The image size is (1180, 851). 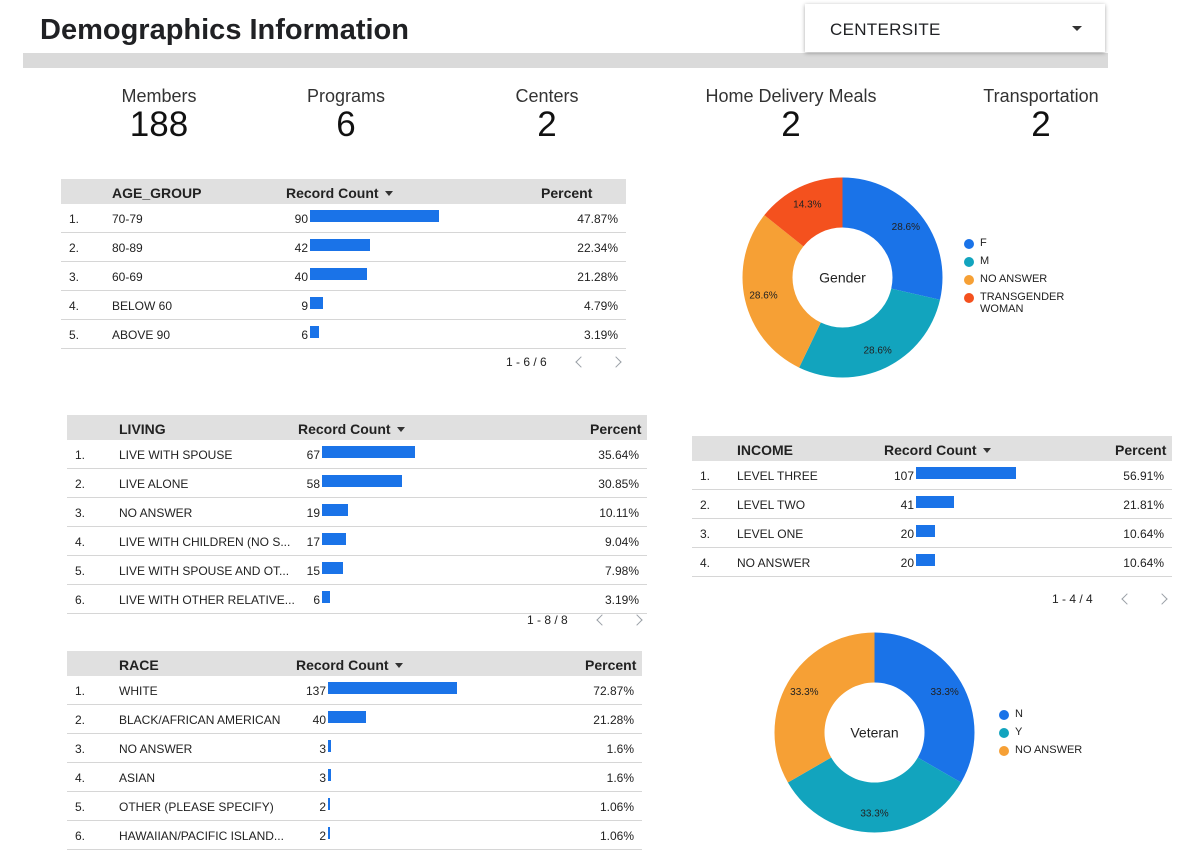 What do you see at coordinates (343, 218) in the screenshot?
I see `table-row: 1. 70-79 90 47.87%` at bounding box center [343, 218].